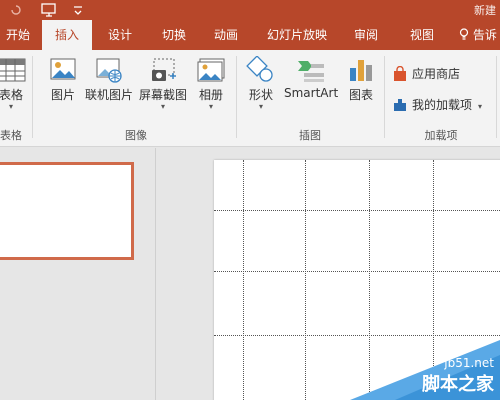  What do you see at coordinates (400, 73) in the screenshot?
I see `store-icon` at bounding box center [400, 73].